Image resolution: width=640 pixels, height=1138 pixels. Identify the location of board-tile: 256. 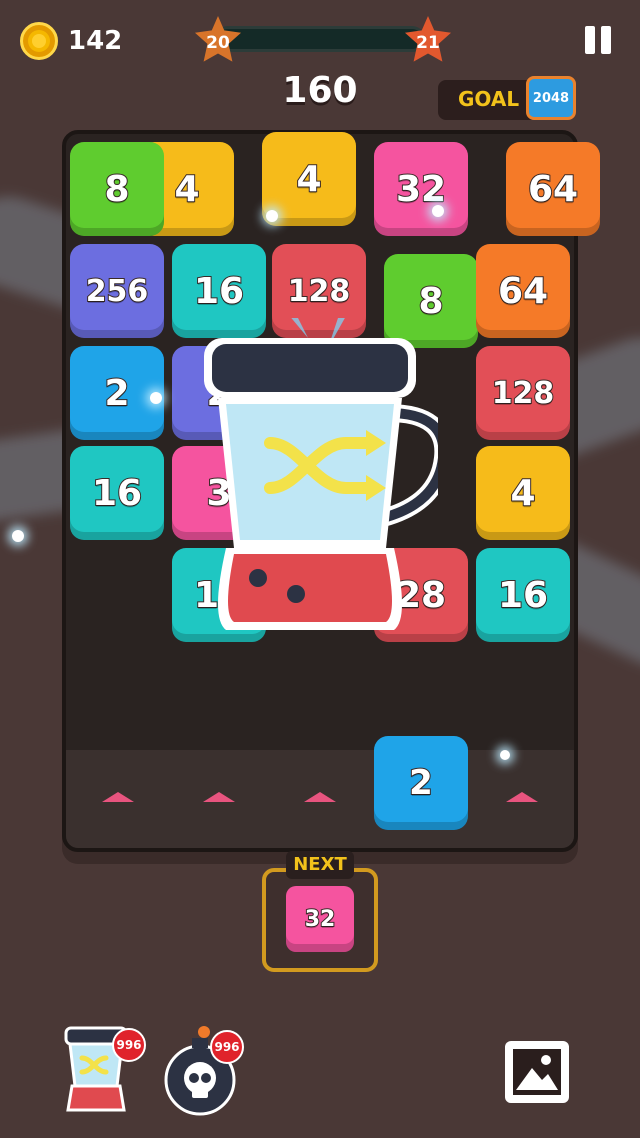
(117, 291).